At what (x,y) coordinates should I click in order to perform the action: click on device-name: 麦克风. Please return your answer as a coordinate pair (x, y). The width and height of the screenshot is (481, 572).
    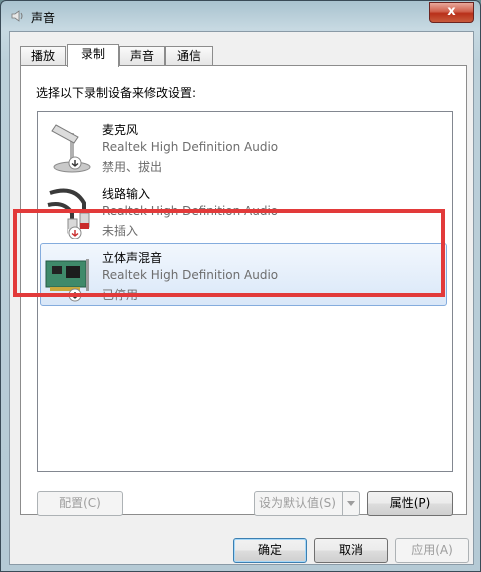
    Looking at the image, I should click on (120, 130).